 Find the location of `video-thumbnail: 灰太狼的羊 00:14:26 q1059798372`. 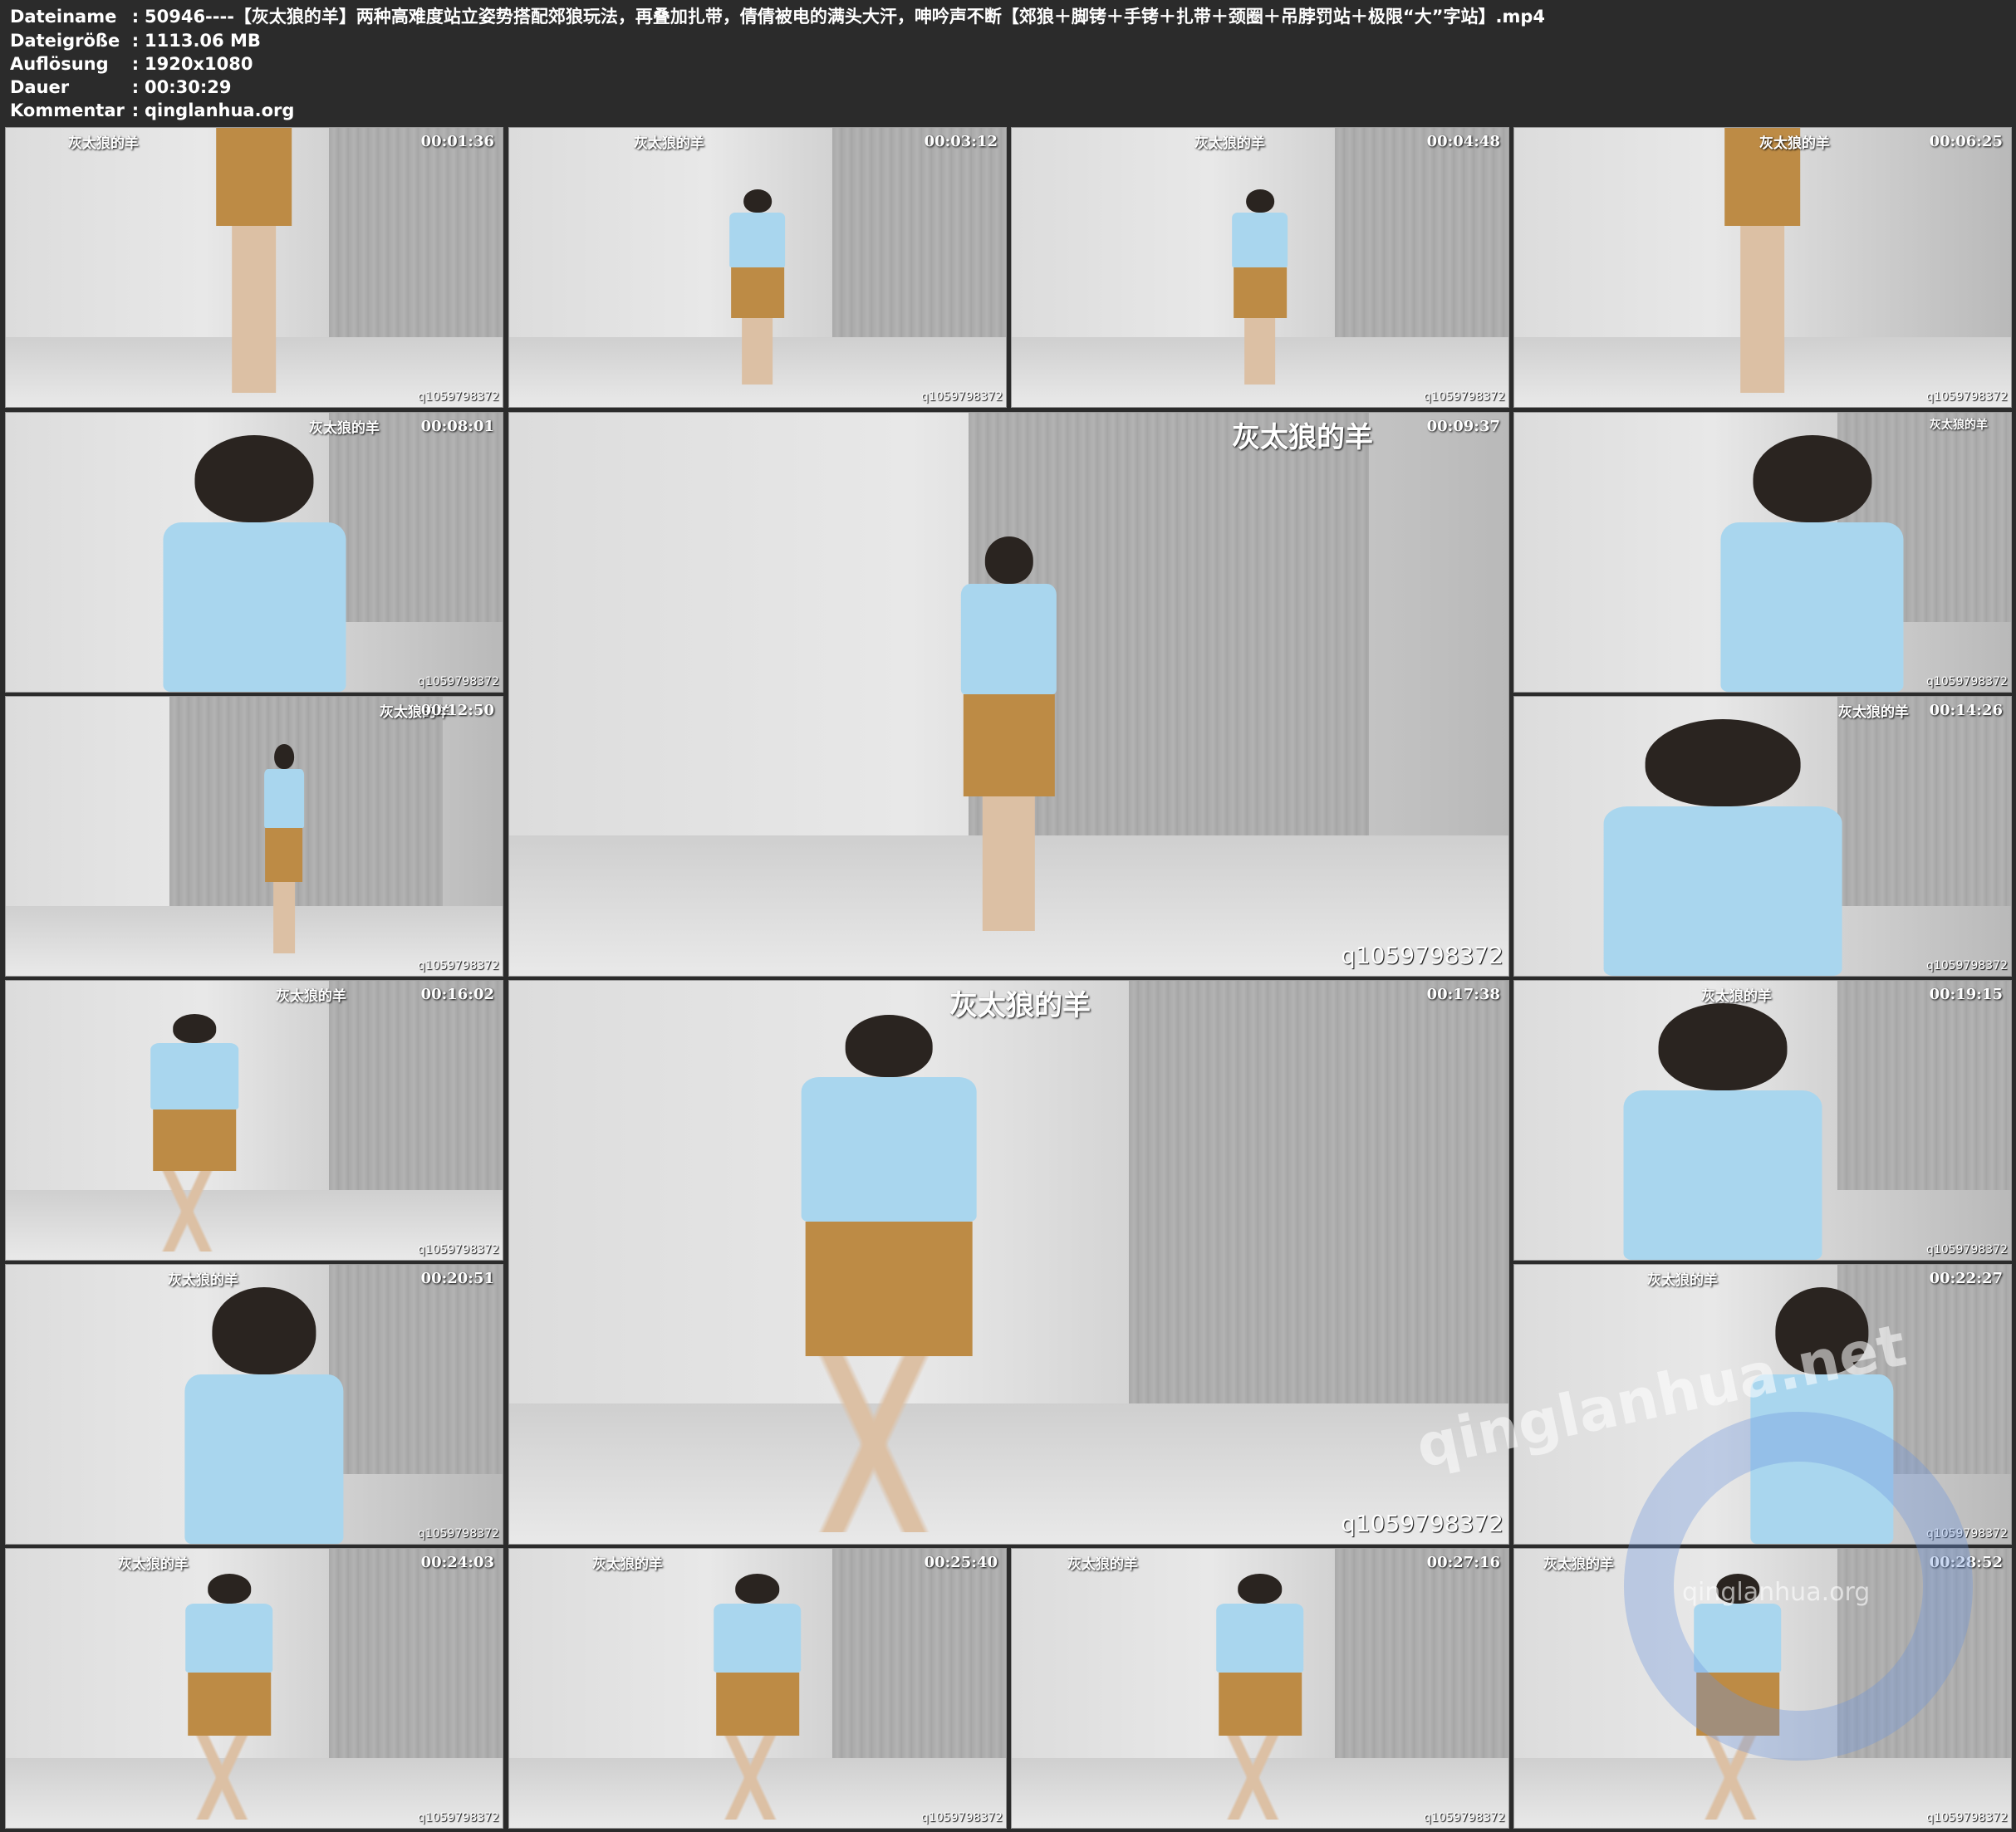

video-thumbnail: 灰太狼的羊 00:14:26 q1059798372 is located at coordinates (1762, 836).